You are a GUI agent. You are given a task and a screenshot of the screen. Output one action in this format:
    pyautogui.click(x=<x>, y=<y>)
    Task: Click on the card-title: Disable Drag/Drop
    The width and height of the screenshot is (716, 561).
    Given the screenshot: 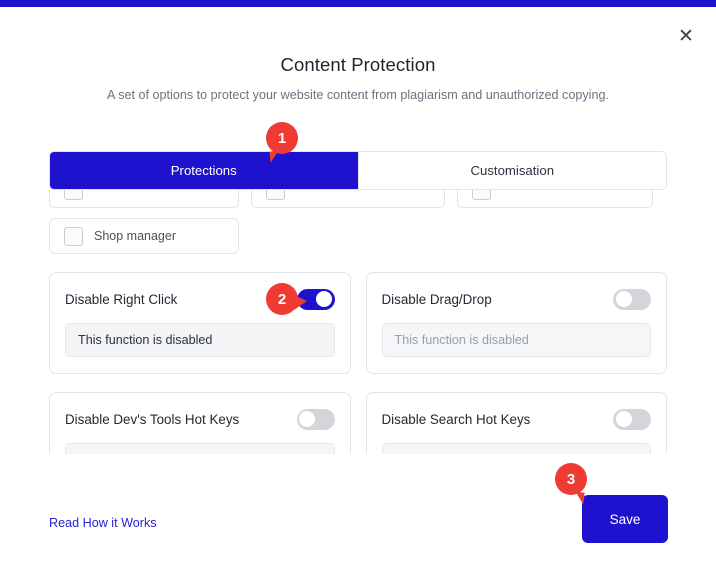 What is the action you would take?
    pyautogui.click(x=436, y=299)
    